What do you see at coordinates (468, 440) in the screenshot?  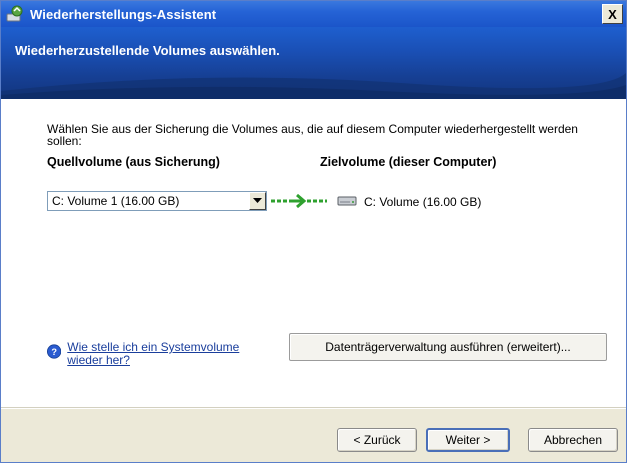 I see `next-button: Weiter >` at bounding box center [468, 440].